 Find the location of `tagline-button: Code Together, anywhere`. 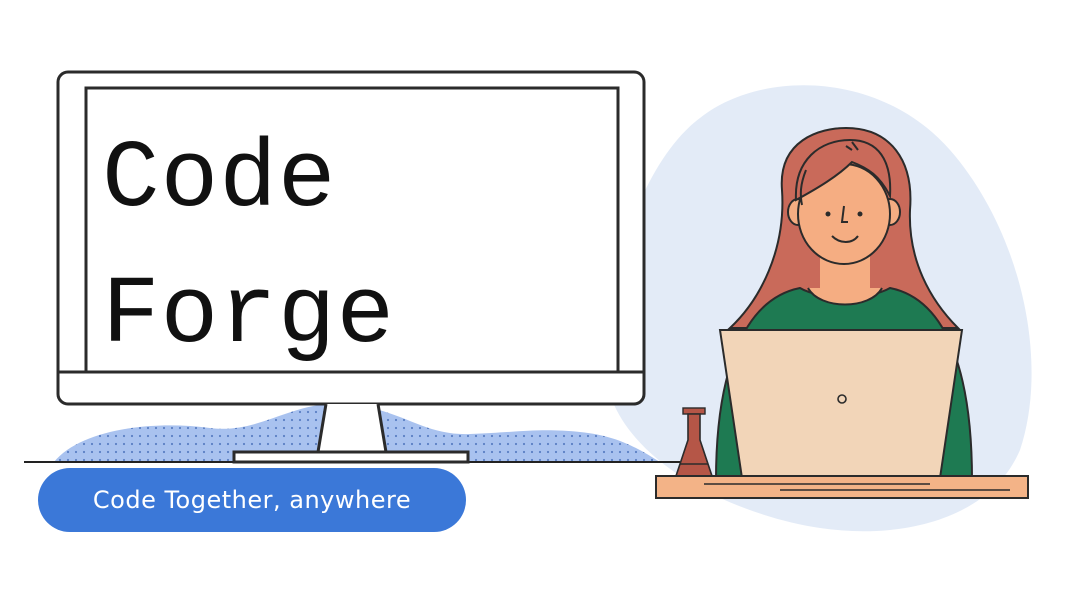

tagline-button: Code Together, anywhere is located at coordinates (252, 500).